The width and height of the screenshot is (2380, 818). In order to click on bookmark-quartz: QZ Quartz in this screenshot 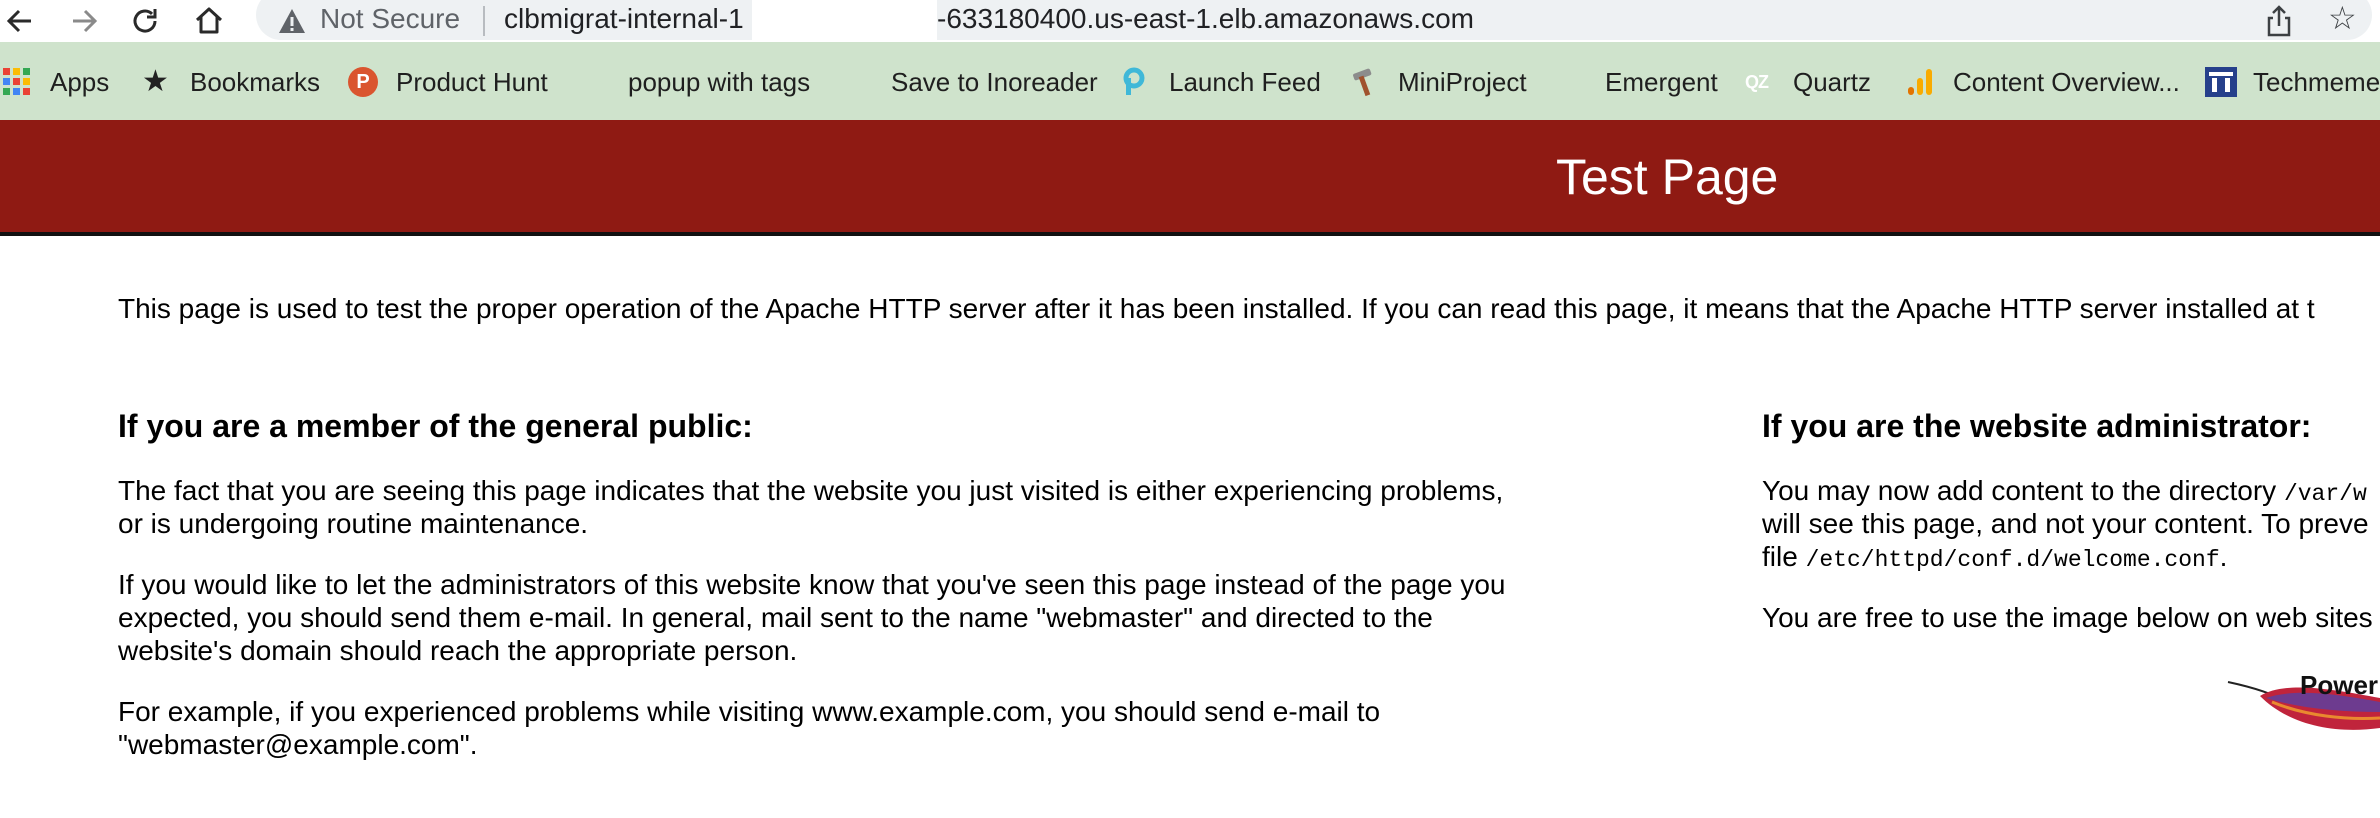, I will do `click(1808, 82)`.